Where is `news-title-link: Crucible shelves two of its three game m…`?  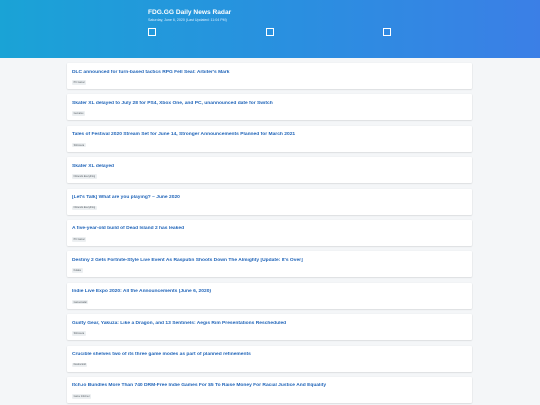
news-title-link: Crucible shelves two of its three game m… is located at coordinates (270, 354).